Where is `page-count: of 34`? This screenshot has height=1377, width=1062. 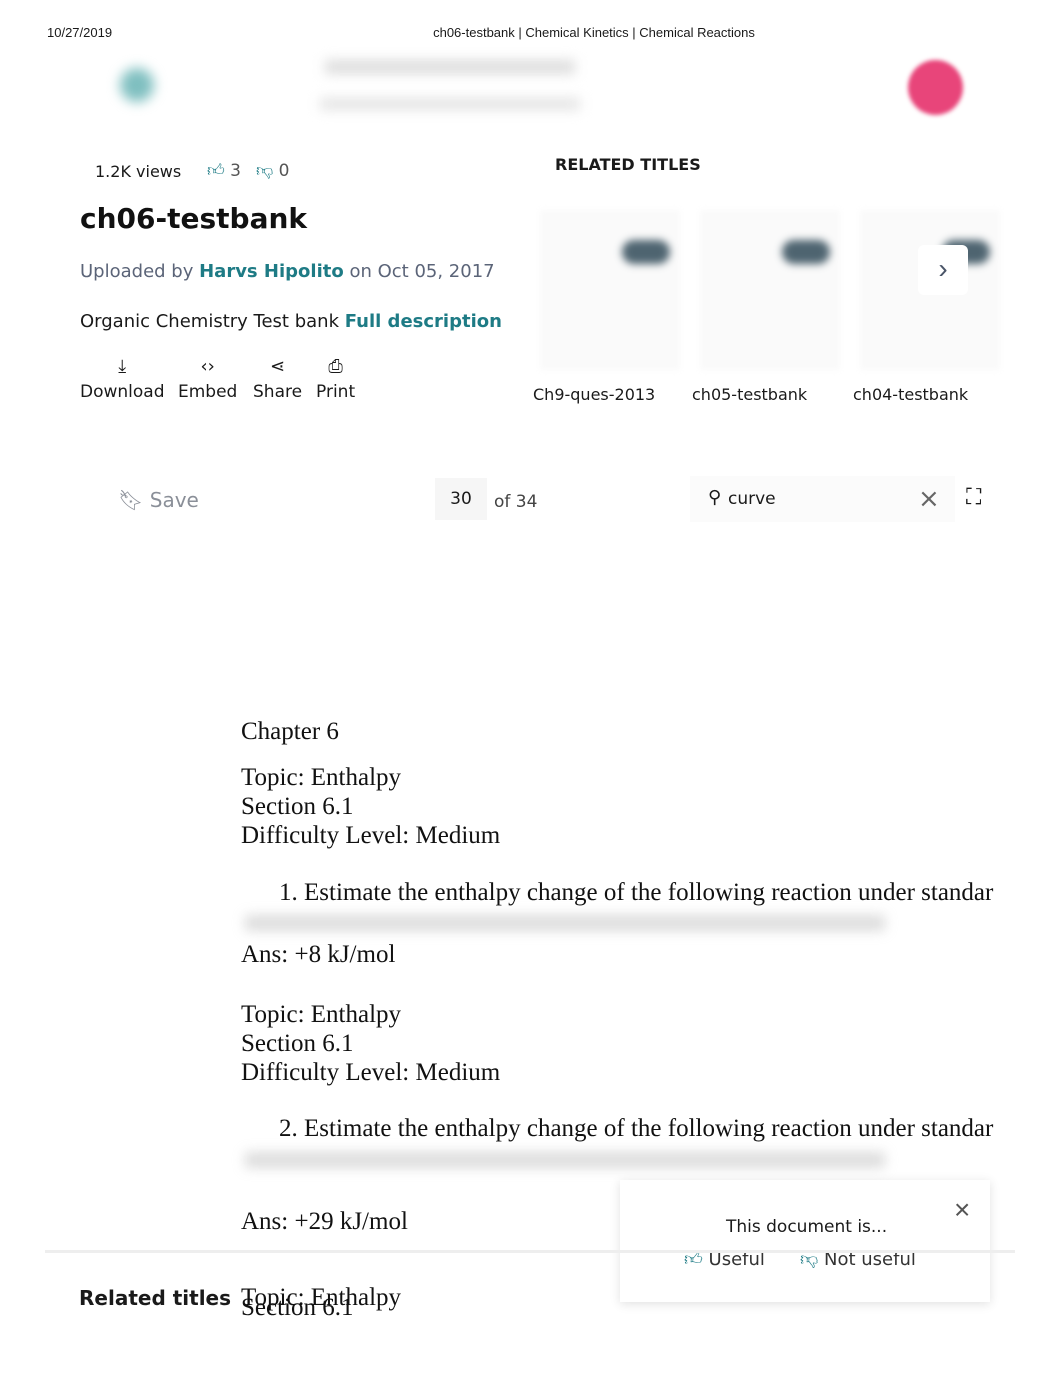 page-count: of 34 is located at coordinates (516, 502).